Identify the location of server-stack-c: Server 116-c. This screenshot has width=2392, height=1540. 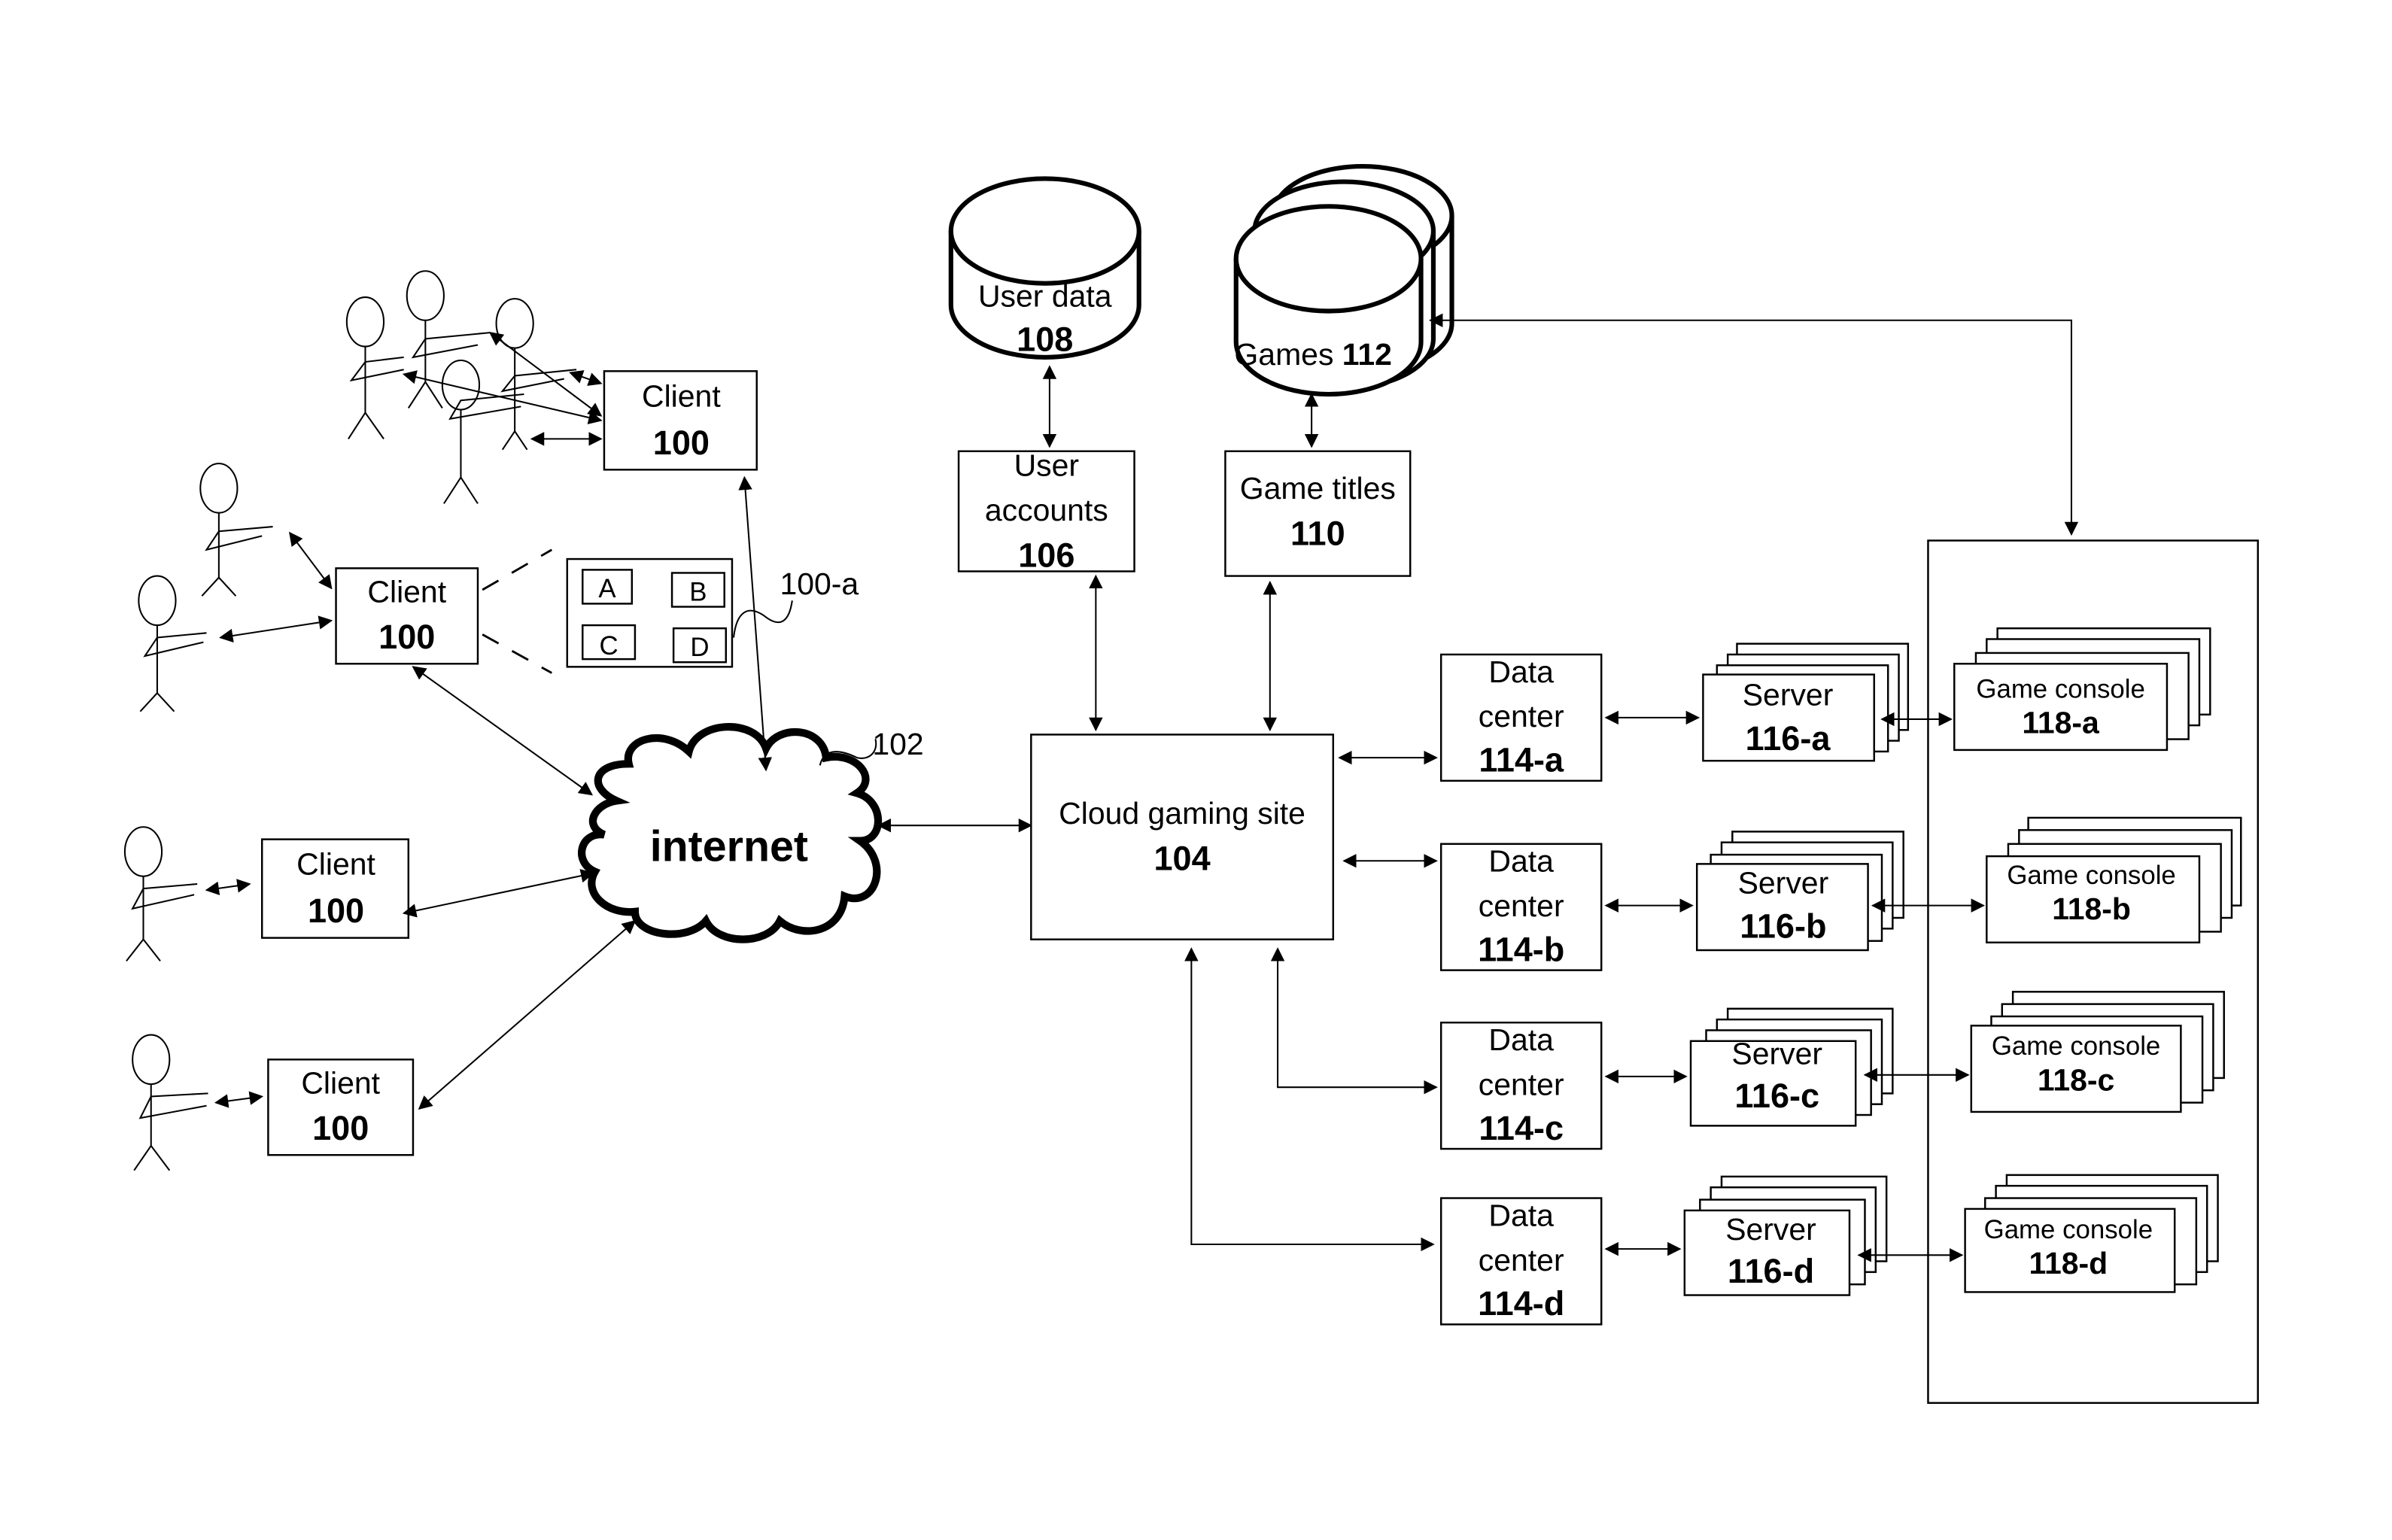
(1792, 1067).